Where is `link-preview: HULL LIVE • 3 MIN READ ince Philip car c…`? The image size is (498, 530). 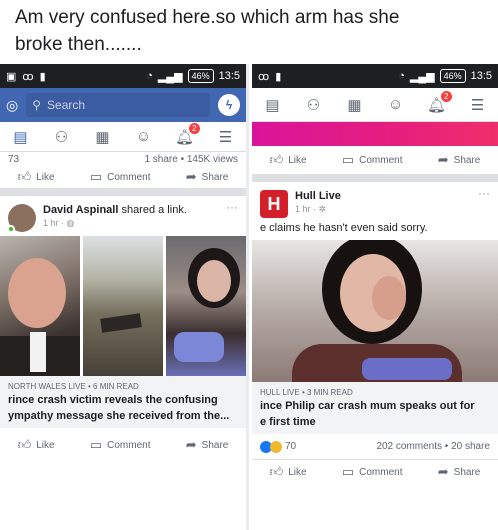
link-preview: HULL LIVE • 3 MIN READ ince Philip car c… is located at coordinates (375, 408).